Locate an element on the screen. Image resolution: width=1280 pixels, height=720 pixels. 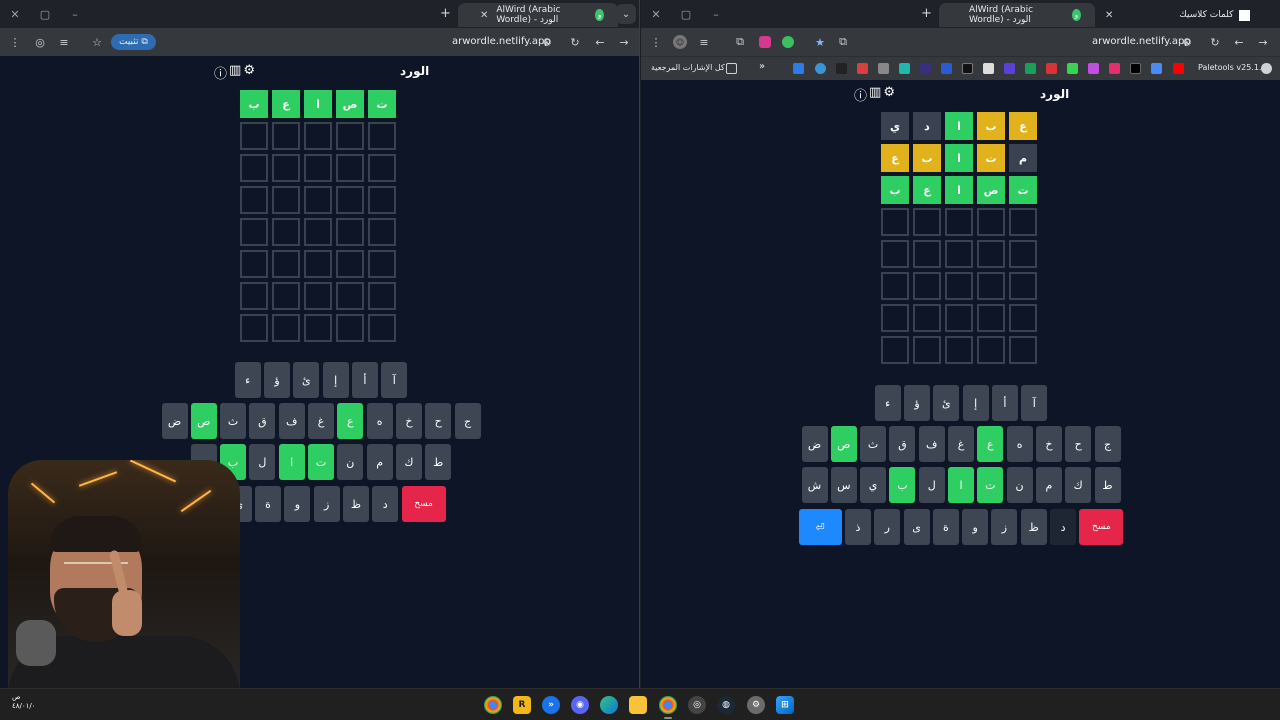
app-icon: » is located at coordinates (551, 705).